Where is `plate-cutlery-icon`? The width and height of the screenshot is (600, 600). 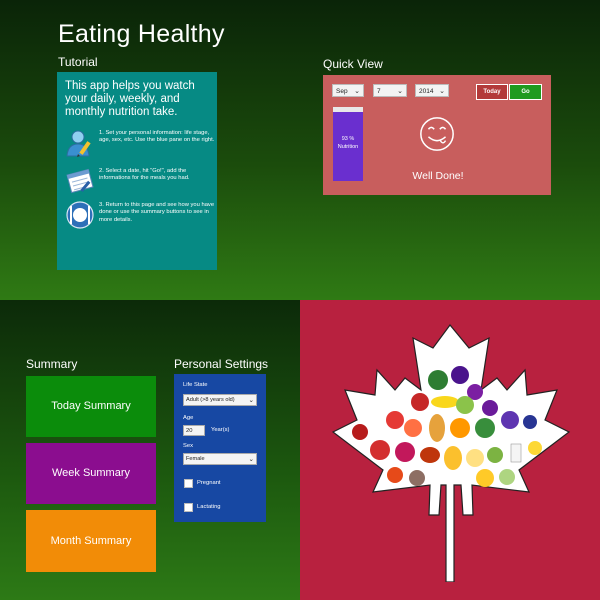 plate-cutlery-icon is located at coordinates (80, 215).